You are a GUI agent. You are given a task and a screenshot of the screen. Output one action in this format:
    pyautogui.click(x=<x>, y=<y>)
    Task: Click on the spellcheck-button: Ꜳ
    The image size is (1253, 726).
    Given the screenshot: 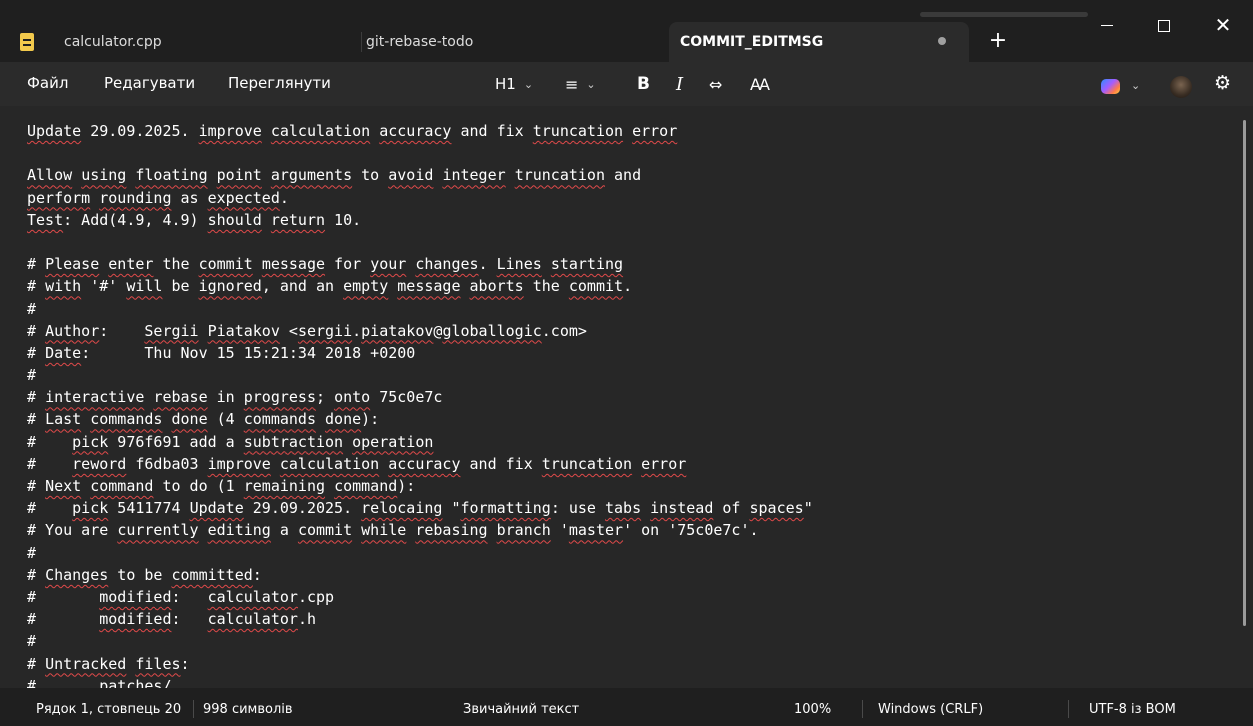 What is the action you would take?
    pyautogui.click(x=760, y=84)
    